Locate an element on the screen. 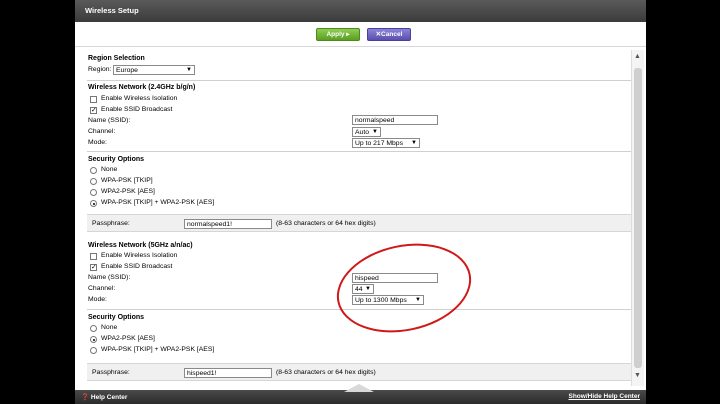  band5-broadcast-label: Enable SSID Broadcast is located at coordinates (137, 266).